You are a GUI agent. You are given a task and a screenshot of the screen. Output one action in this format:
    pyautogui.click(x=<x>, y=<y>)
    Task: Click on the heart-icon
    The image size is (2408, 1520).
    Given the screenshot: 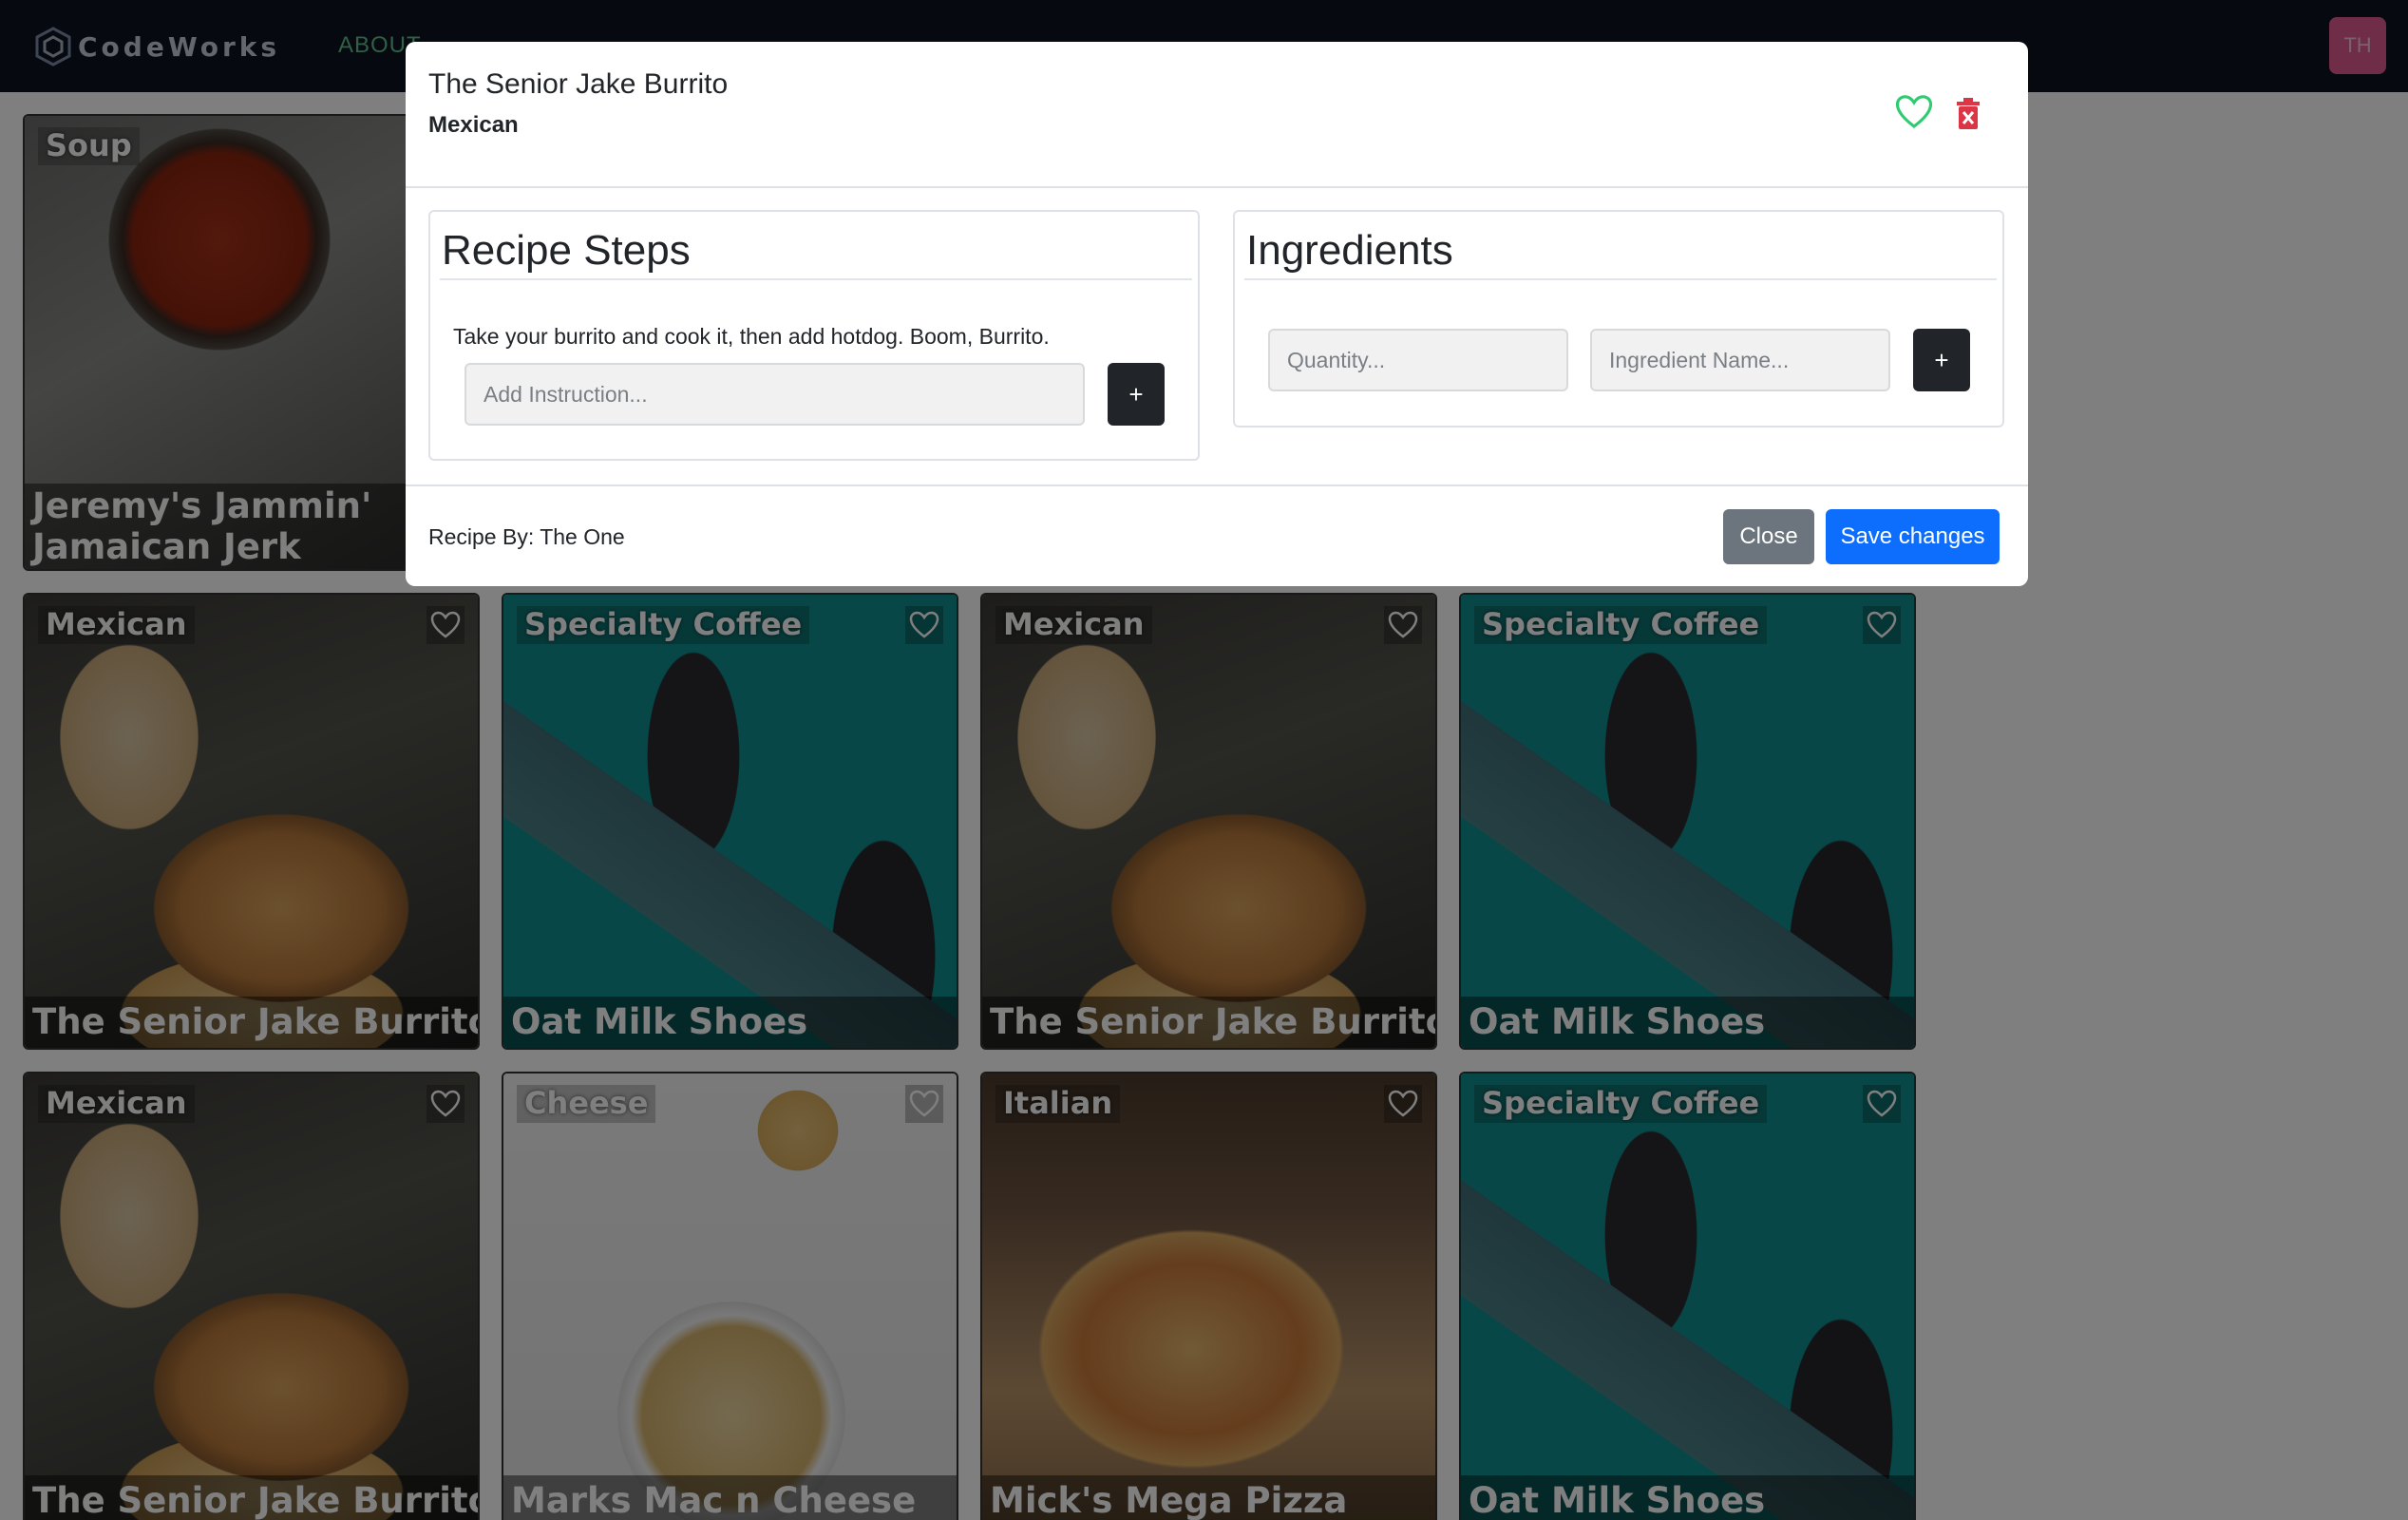 What is the action you would take?
    pyautogui.click(x=1914, y=112)
    